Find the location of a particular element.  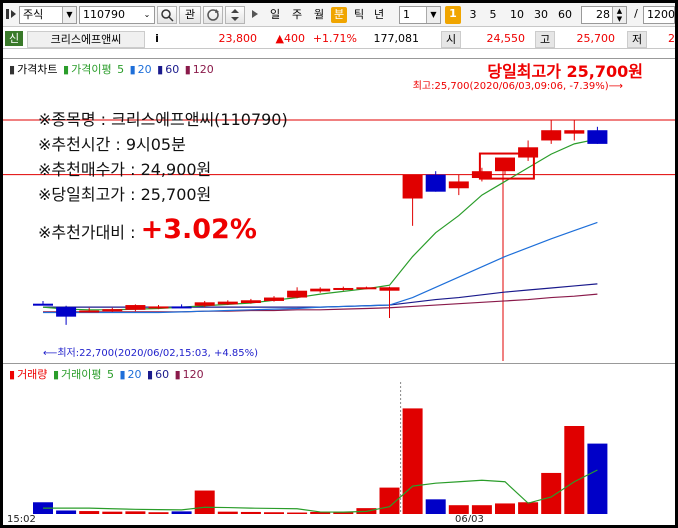

period-minute: 분 is located at coordinates (339, 15).